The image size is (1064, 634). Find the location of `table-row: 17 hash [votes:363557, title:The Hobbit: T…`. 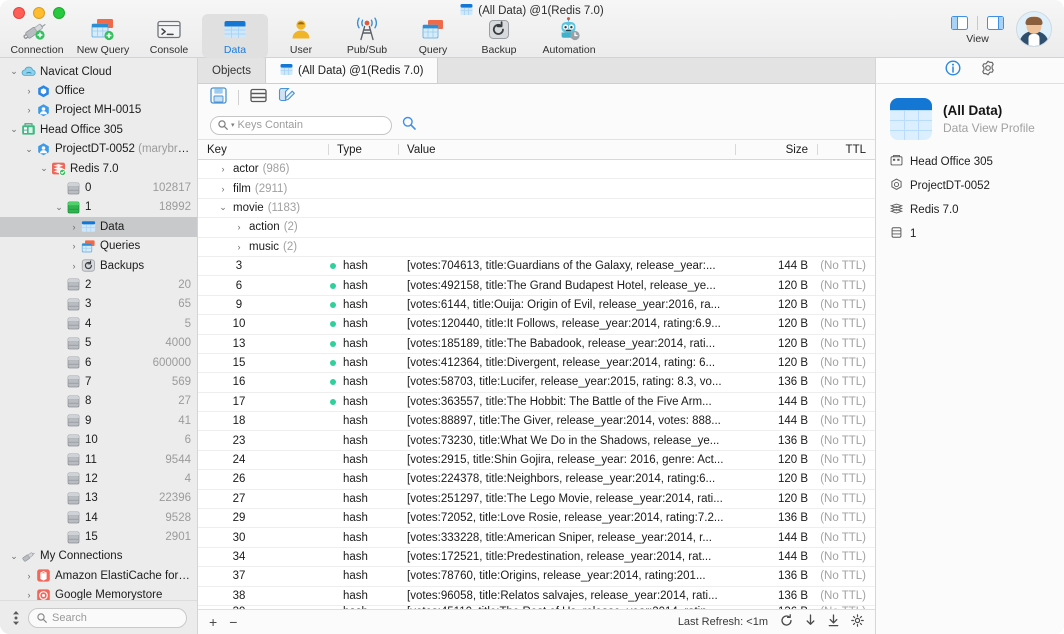

table-row: 17 hash [votes:363557, title:The Hobbit: T… is located at coordinates (536, 403).